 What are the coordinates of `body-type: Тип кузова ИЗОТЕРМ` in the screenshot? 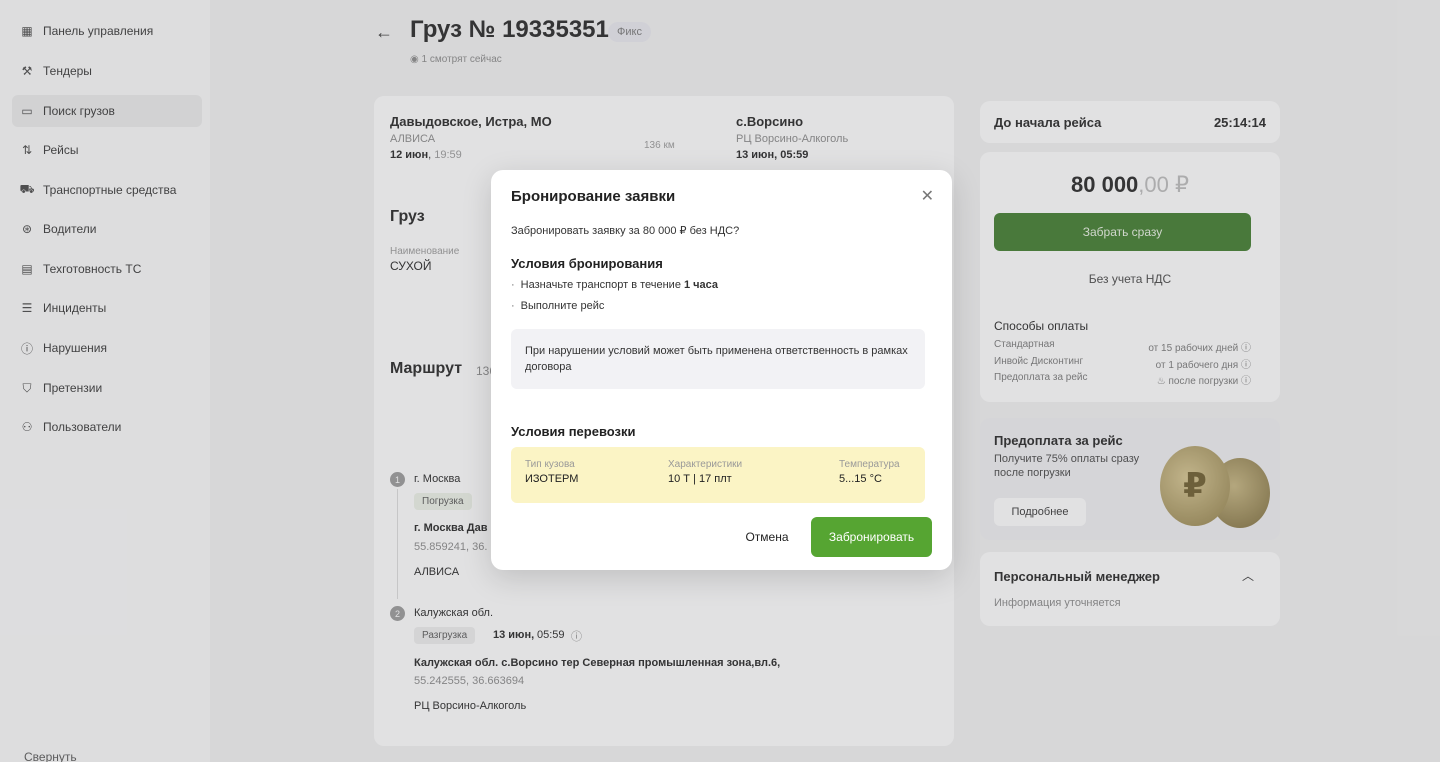 It's located at (552, 472).